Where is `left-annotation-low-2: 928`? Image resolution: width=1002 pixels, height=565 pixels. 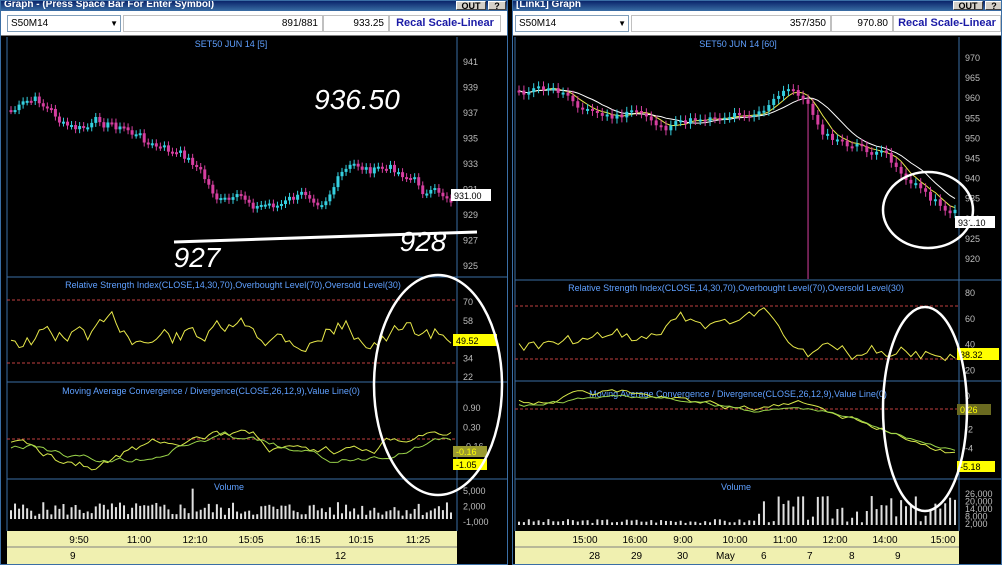 left-annotation-low-2: 928 is located at coordinates (423, 241).